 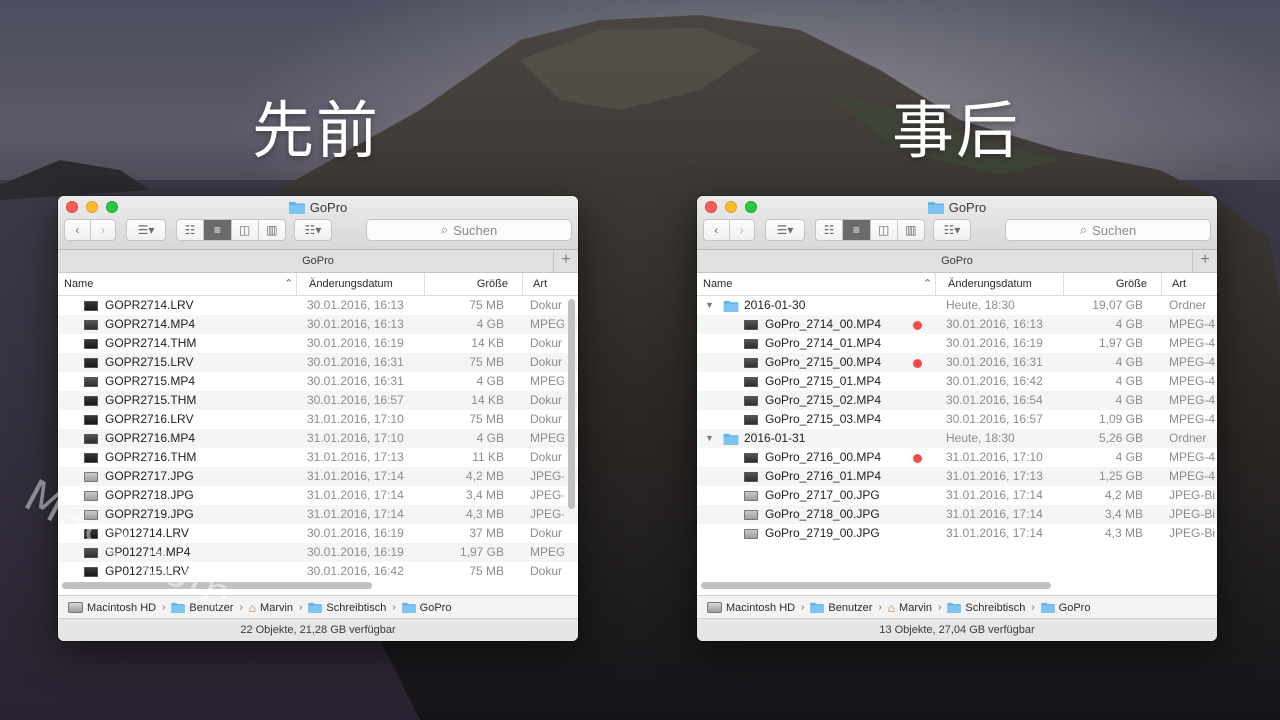 I want to click on vertical-scrollbar, so click(x=571, y=404).